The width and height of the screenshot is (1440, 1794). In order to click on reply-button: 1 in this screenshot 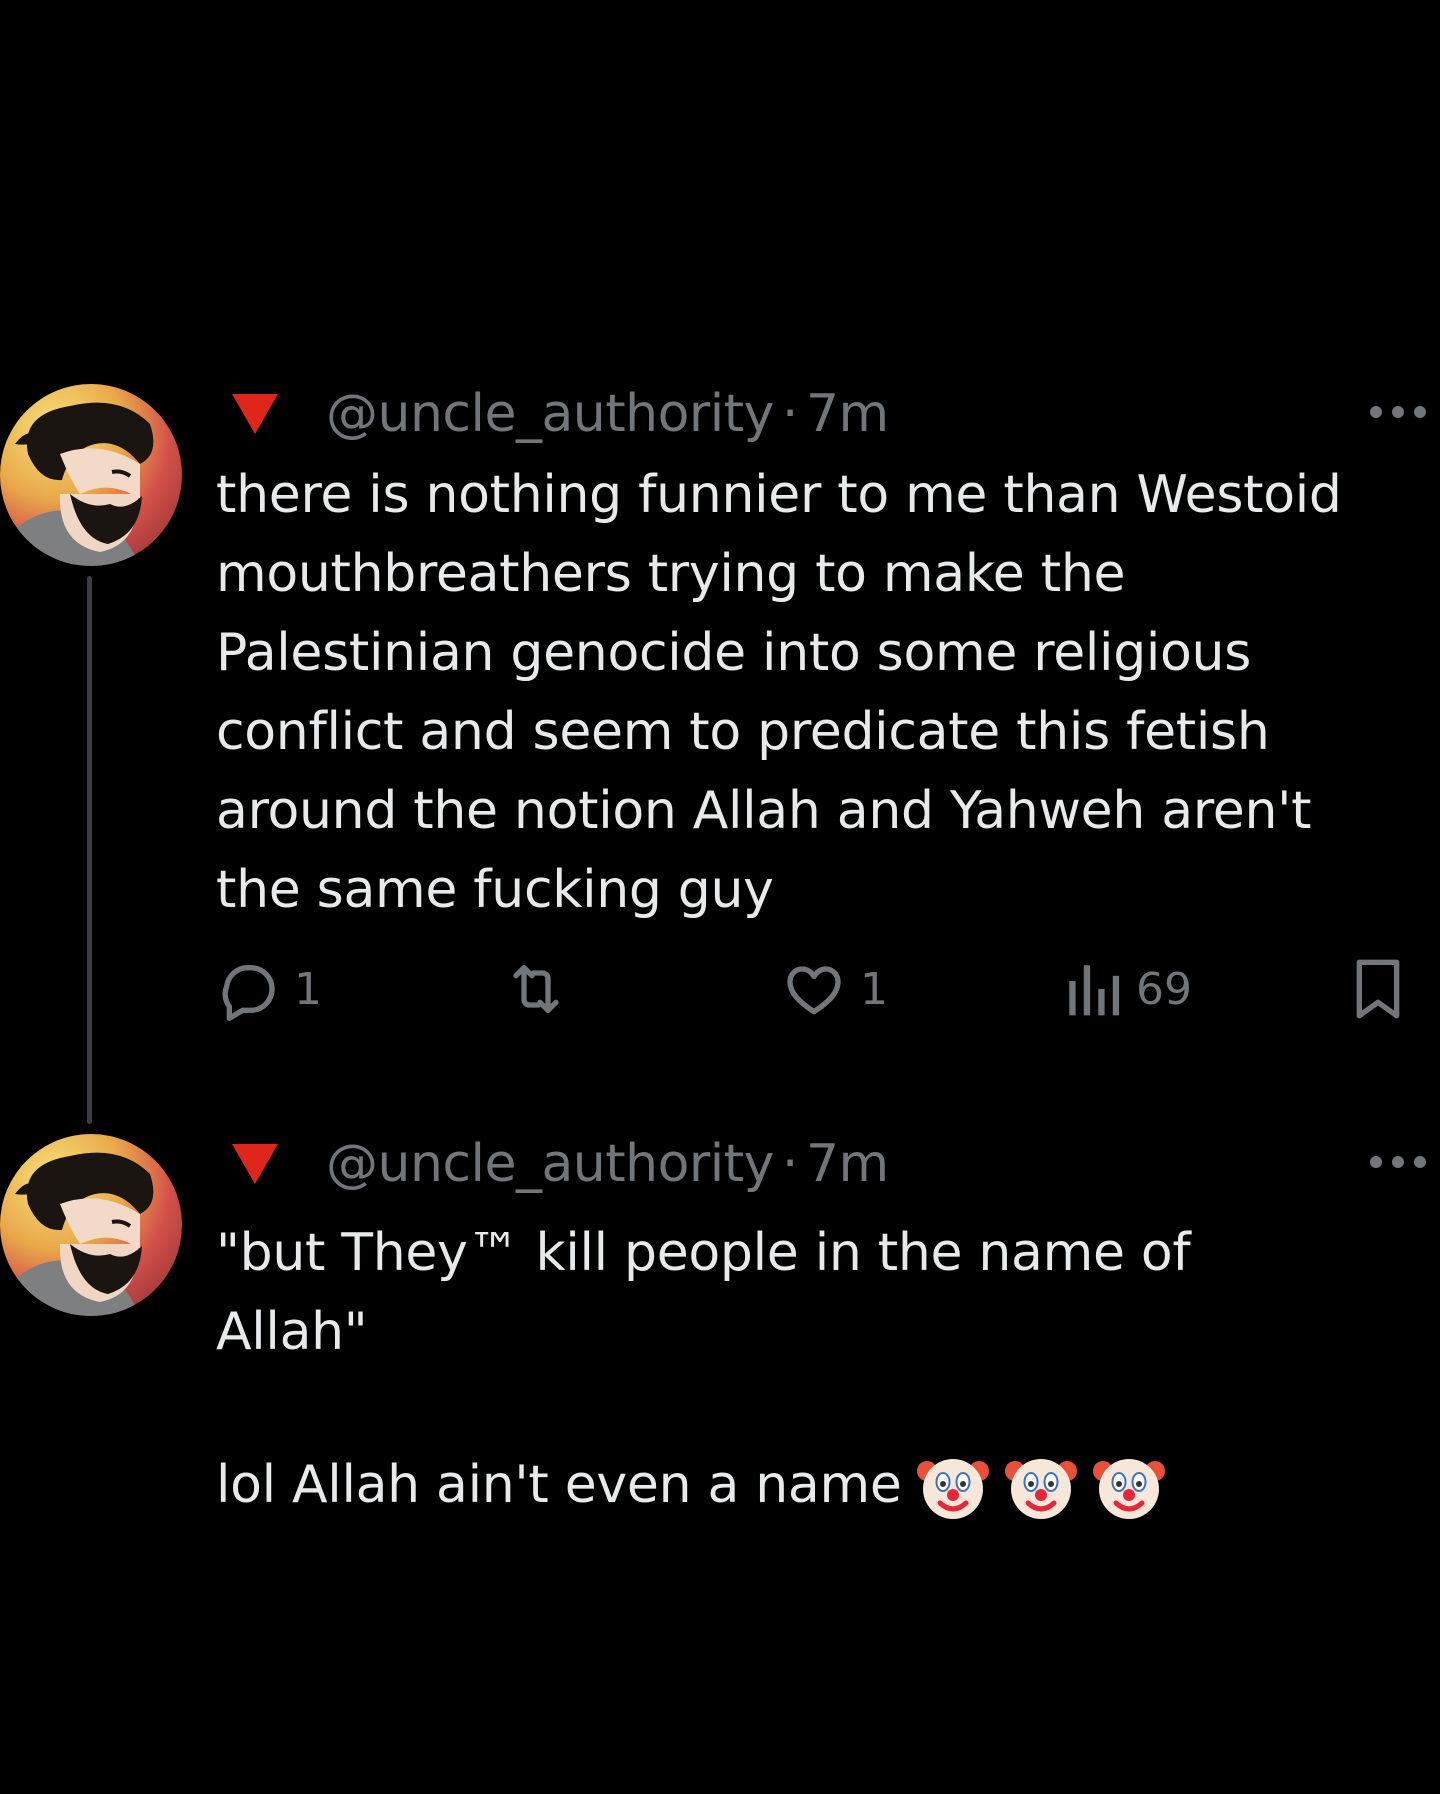, I will do `click(269, 989)`.